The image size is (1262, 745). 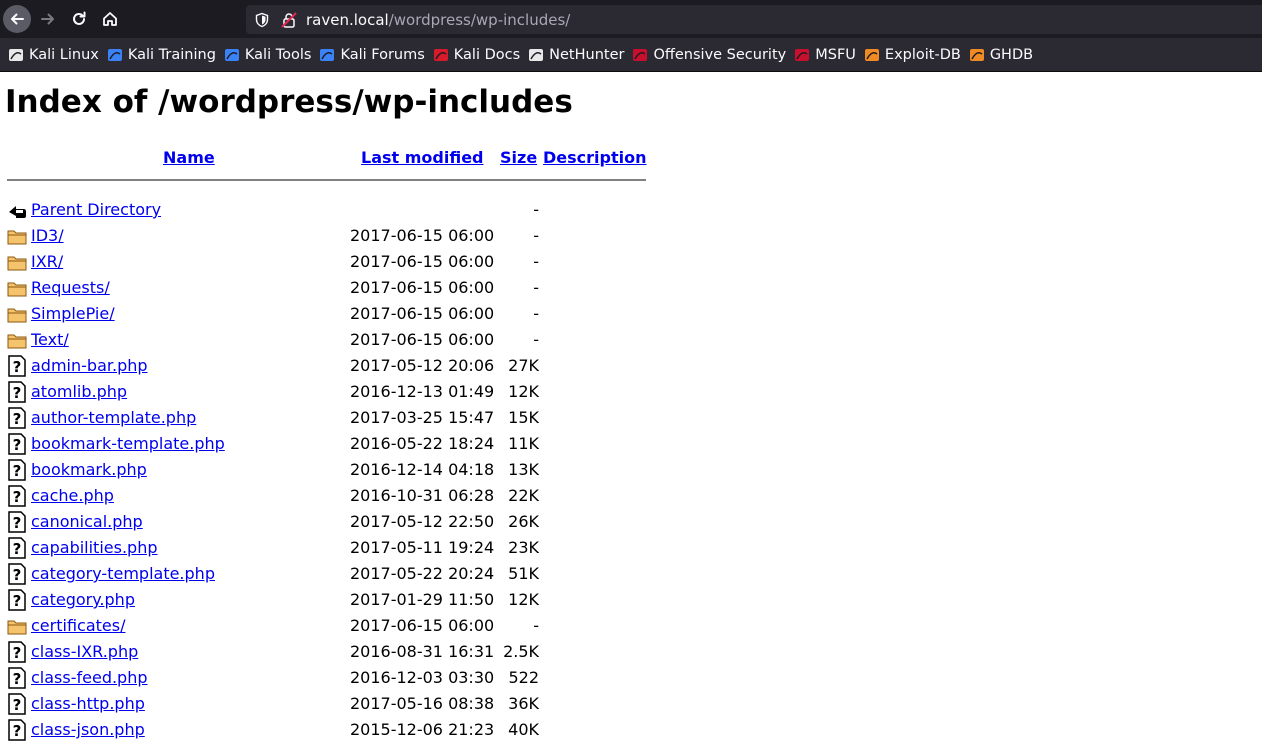 What do you see at coordinates (327, 418) in the screenshot?
I see `file-row: ? author-template.php 2017-03-25 15:47 15K` at bounding box center [327, 418].